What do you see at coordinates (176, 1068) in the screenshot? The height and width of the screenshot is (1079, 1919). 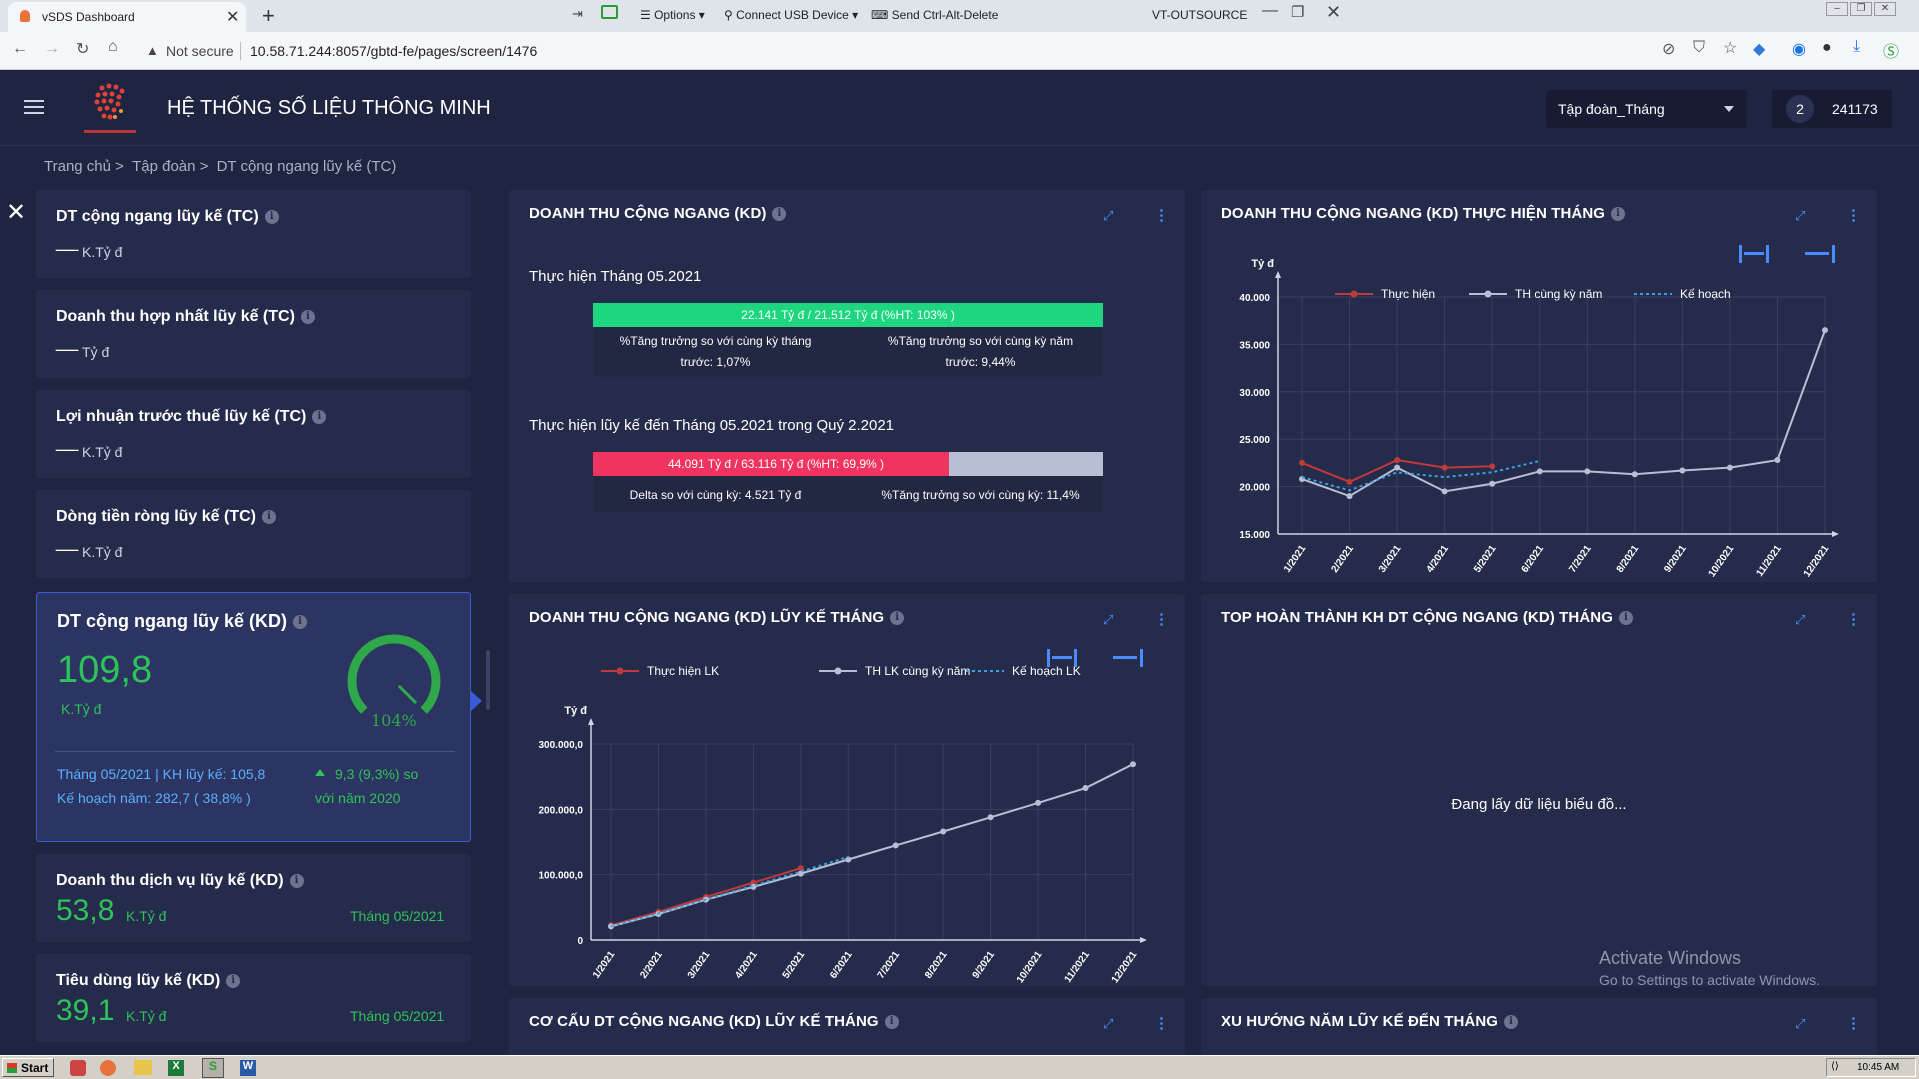 I see `excel-icon: X` at bounding box center [176, 1068].